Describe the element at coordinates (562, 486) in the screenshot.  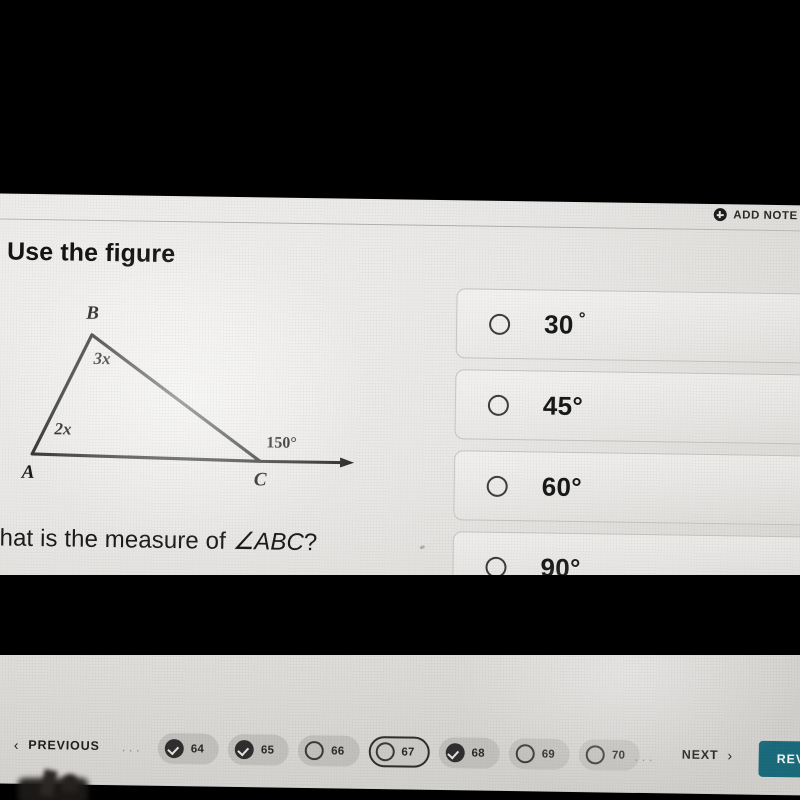
I see `answer-option-label: 60°` at that location.